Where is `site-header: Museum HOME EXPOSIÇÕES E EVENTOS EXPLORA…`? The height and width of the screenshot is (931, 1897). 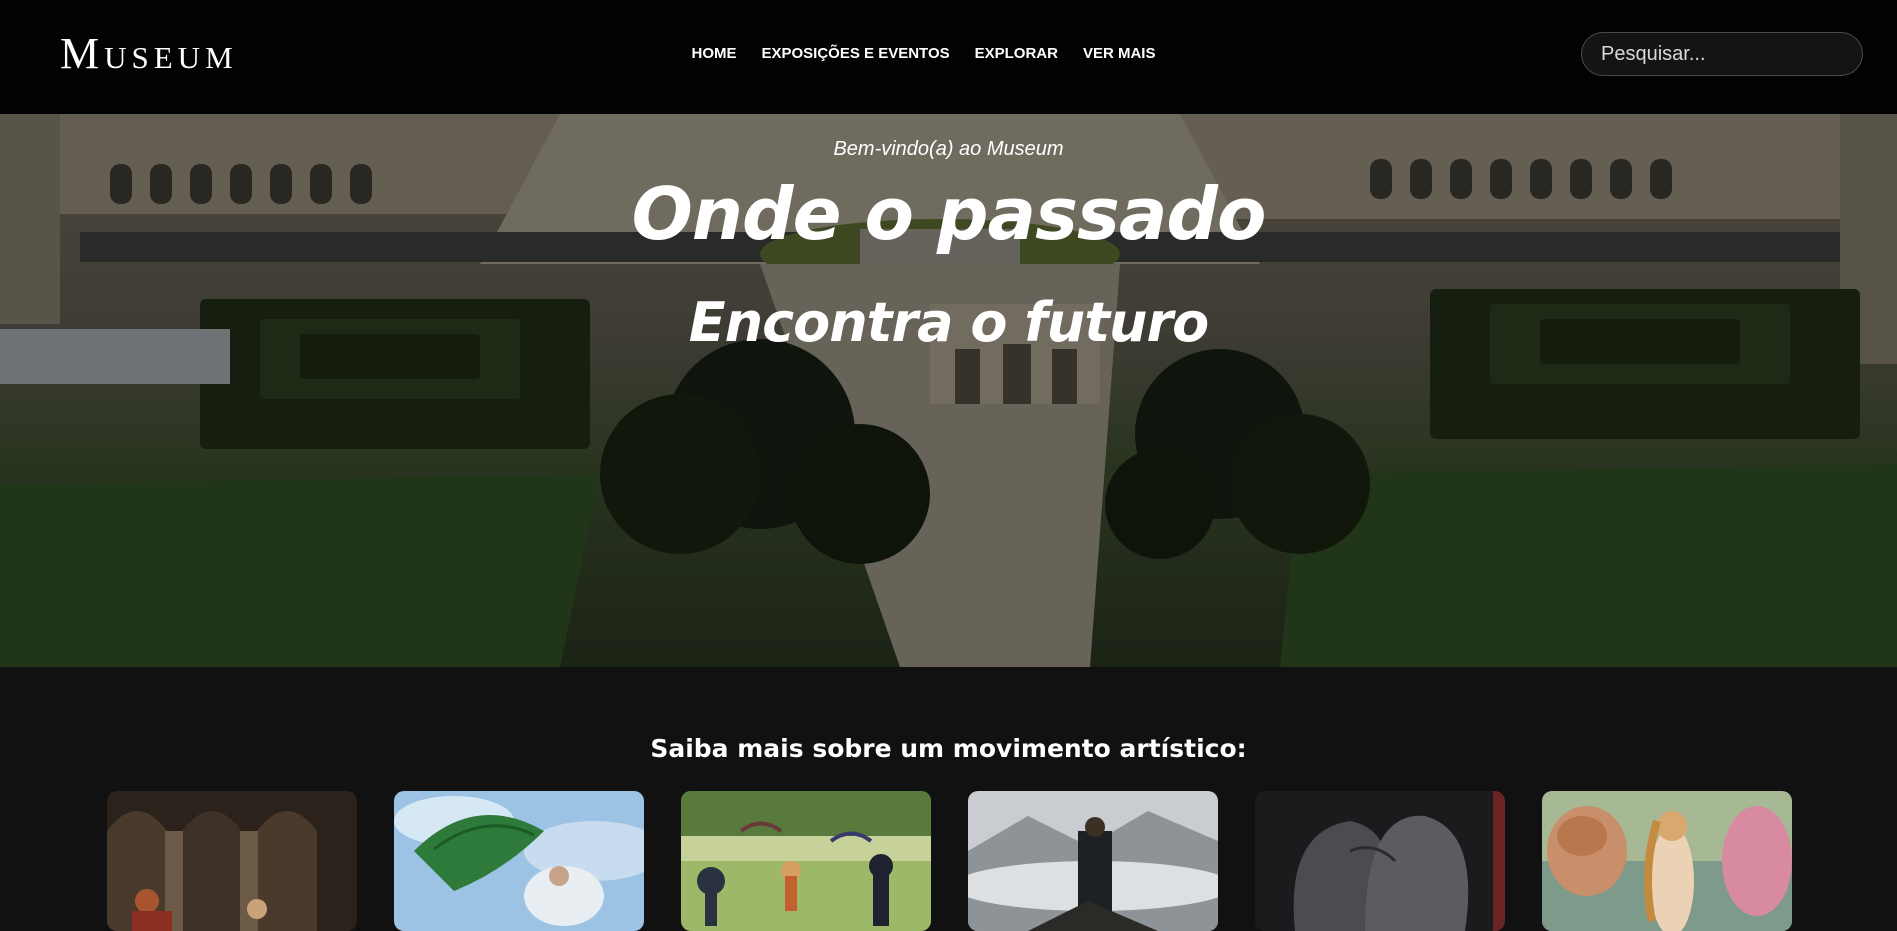
site-header: Museum HOME EXPOSIÇÕES E EVENTOS EXPLORA… is located at coordinates (948, 57).